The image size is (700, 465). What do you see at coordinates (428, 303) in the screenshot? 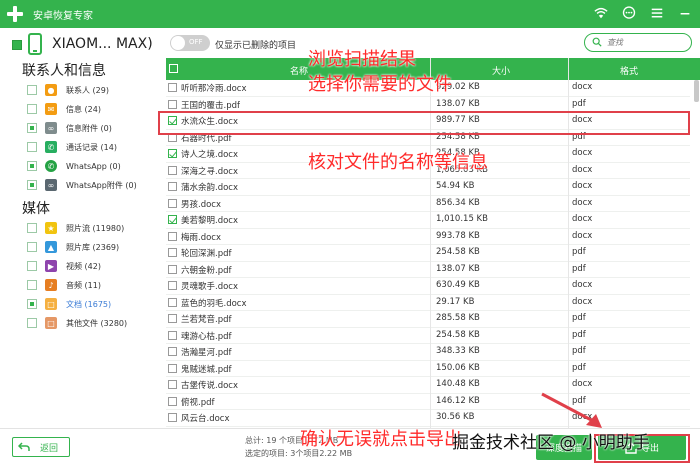
I see `table-row: 蓝色的羽毛.docx 29.17 KB docx` at bounding box center [428, 303].